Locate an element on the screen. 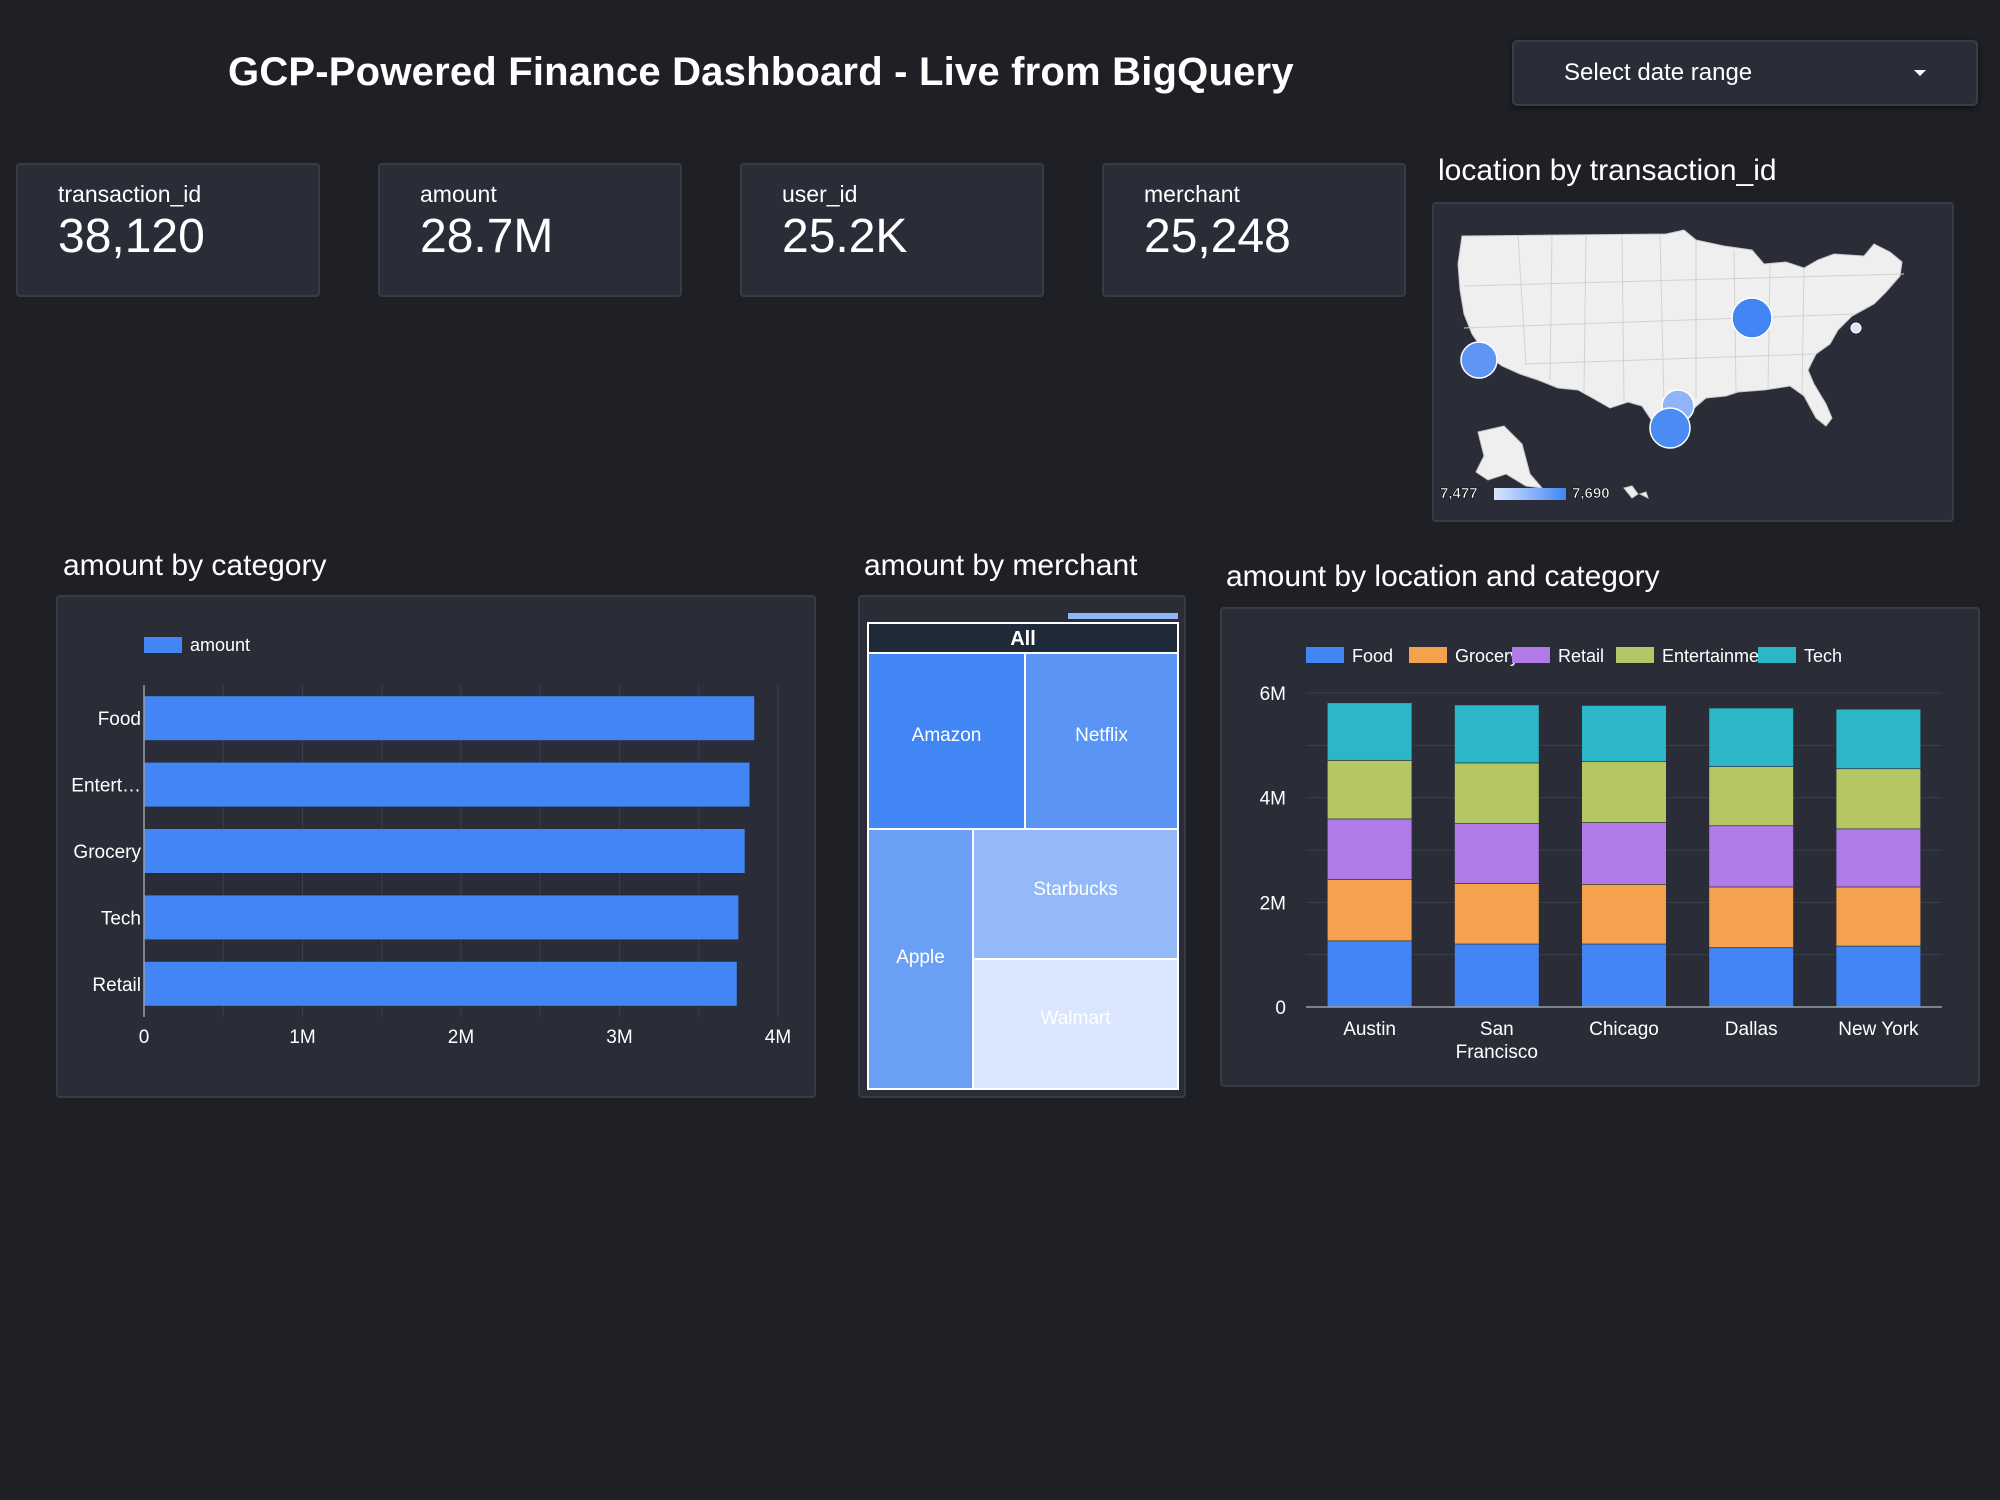  kpi-card-user-id: user_id 25.2K is located at coordinates (892, 230).